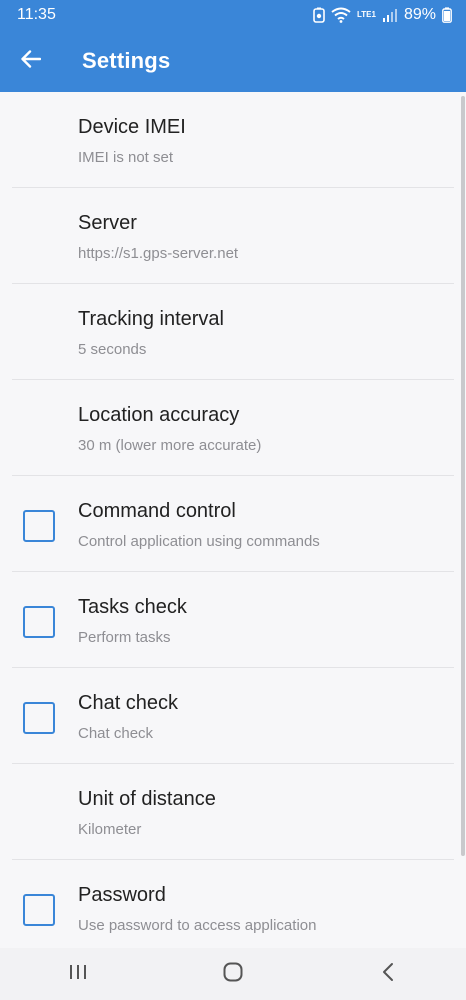 This screenshot has width=466, height=1000. What do you see at coordinates (112, 349) in the screenshot?
I see `pref-summary: 5 seconds` at bounding box center [112, 349].